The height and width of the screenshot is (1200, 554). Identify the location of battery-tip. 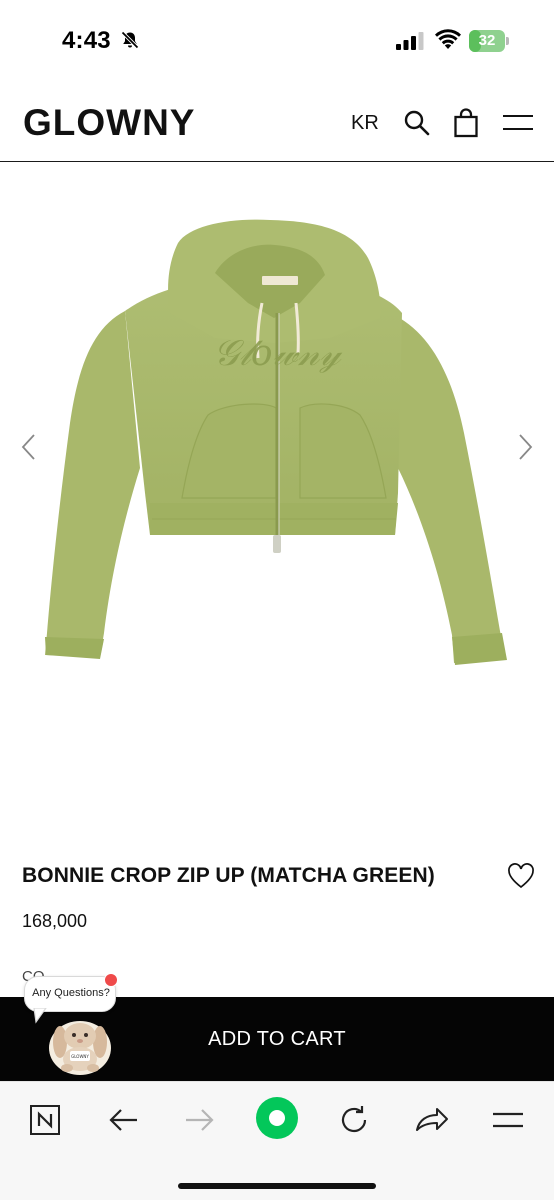
(507, 41).